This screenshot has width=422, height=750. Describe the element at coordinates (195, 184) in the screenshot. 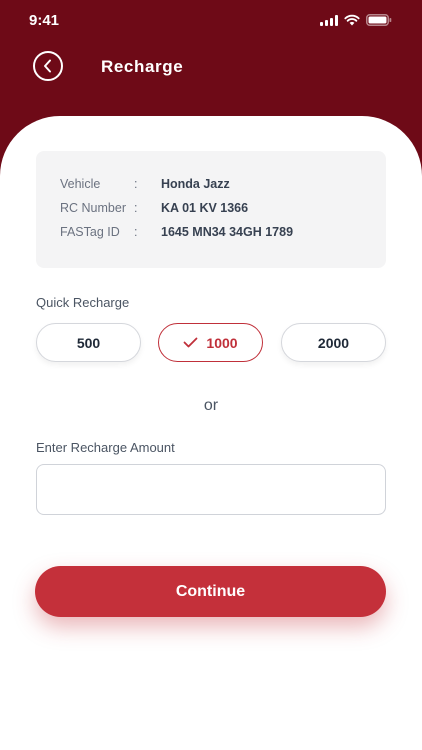

I see `vehicle-value: Honda Jazz` at that location.